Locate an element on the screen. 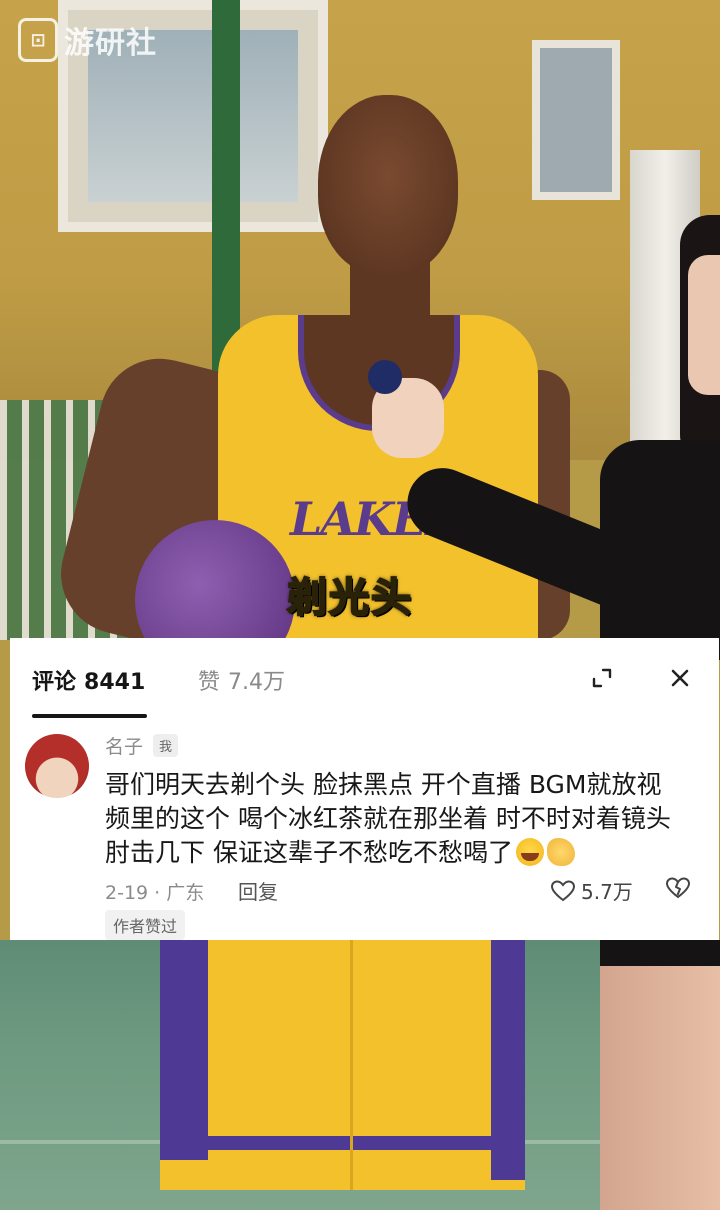 This screenshot has height=1210, width=720. woman-face is located at coordinates (704, 325).